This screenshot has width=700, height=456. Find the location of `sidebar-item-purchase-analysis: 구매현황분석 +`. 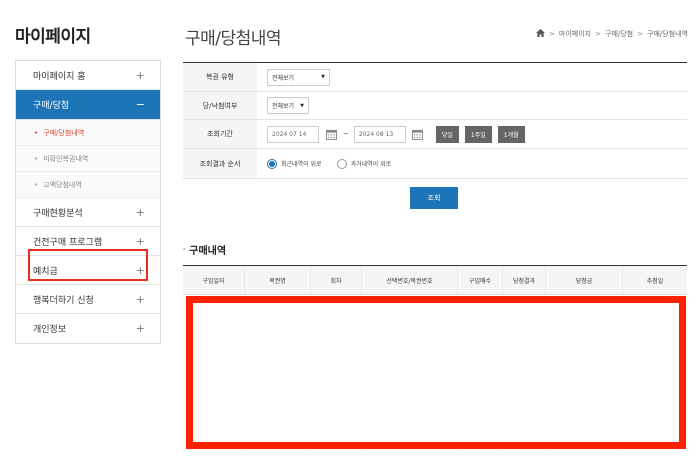

sidebar-item-purchase-analysis: 구매현황분석 + is located at coordinates (88, 212).